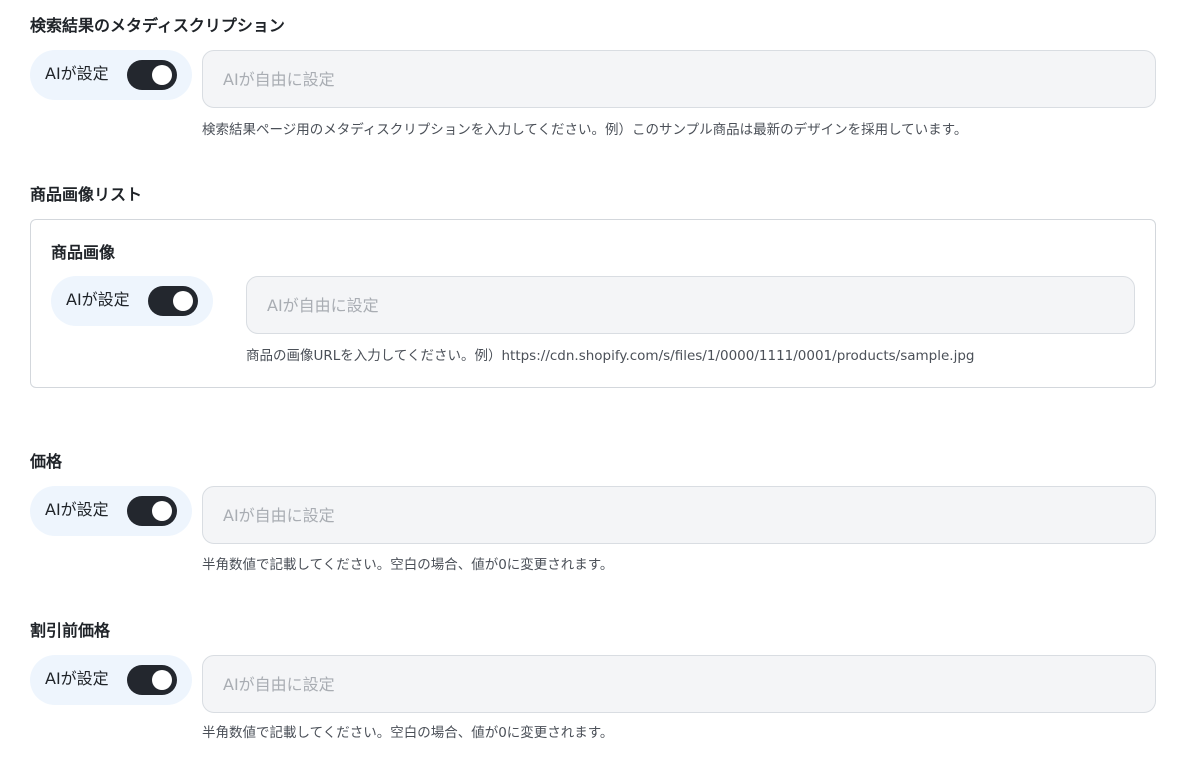  Describe the element at coordinates (132, 301) in the screenshot. I see `product-image-ai-toggle: AIが設定` at that location.